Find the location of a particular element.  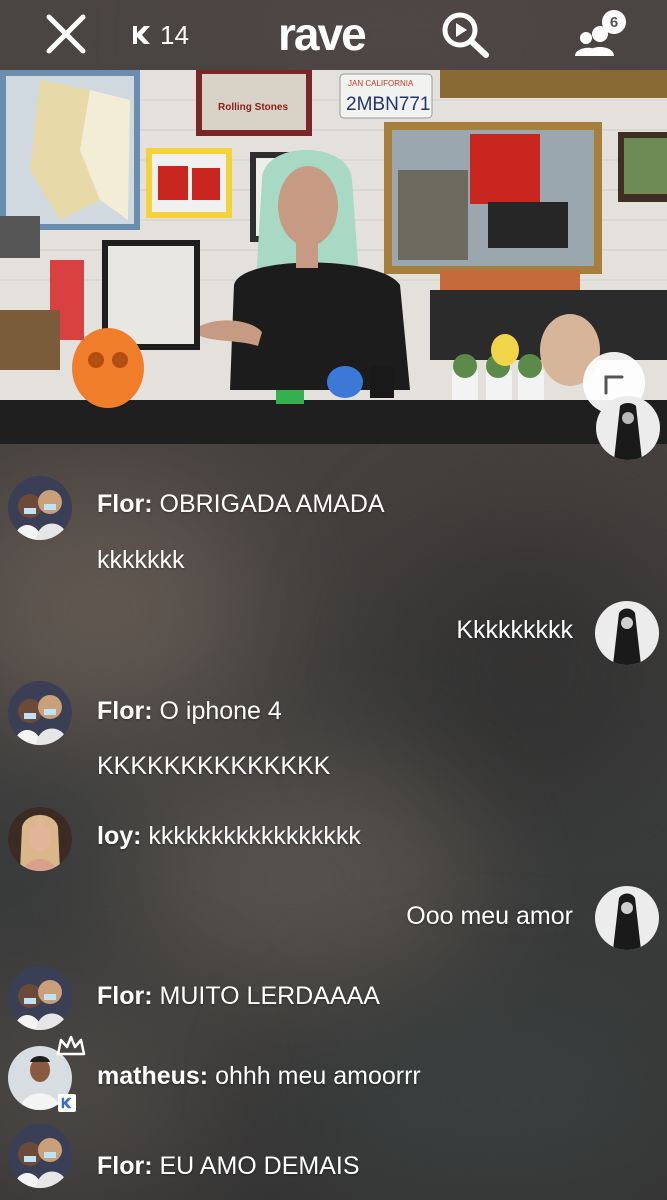

chat-message-self: Ooo meu amor is located at coordinates (489, 916).